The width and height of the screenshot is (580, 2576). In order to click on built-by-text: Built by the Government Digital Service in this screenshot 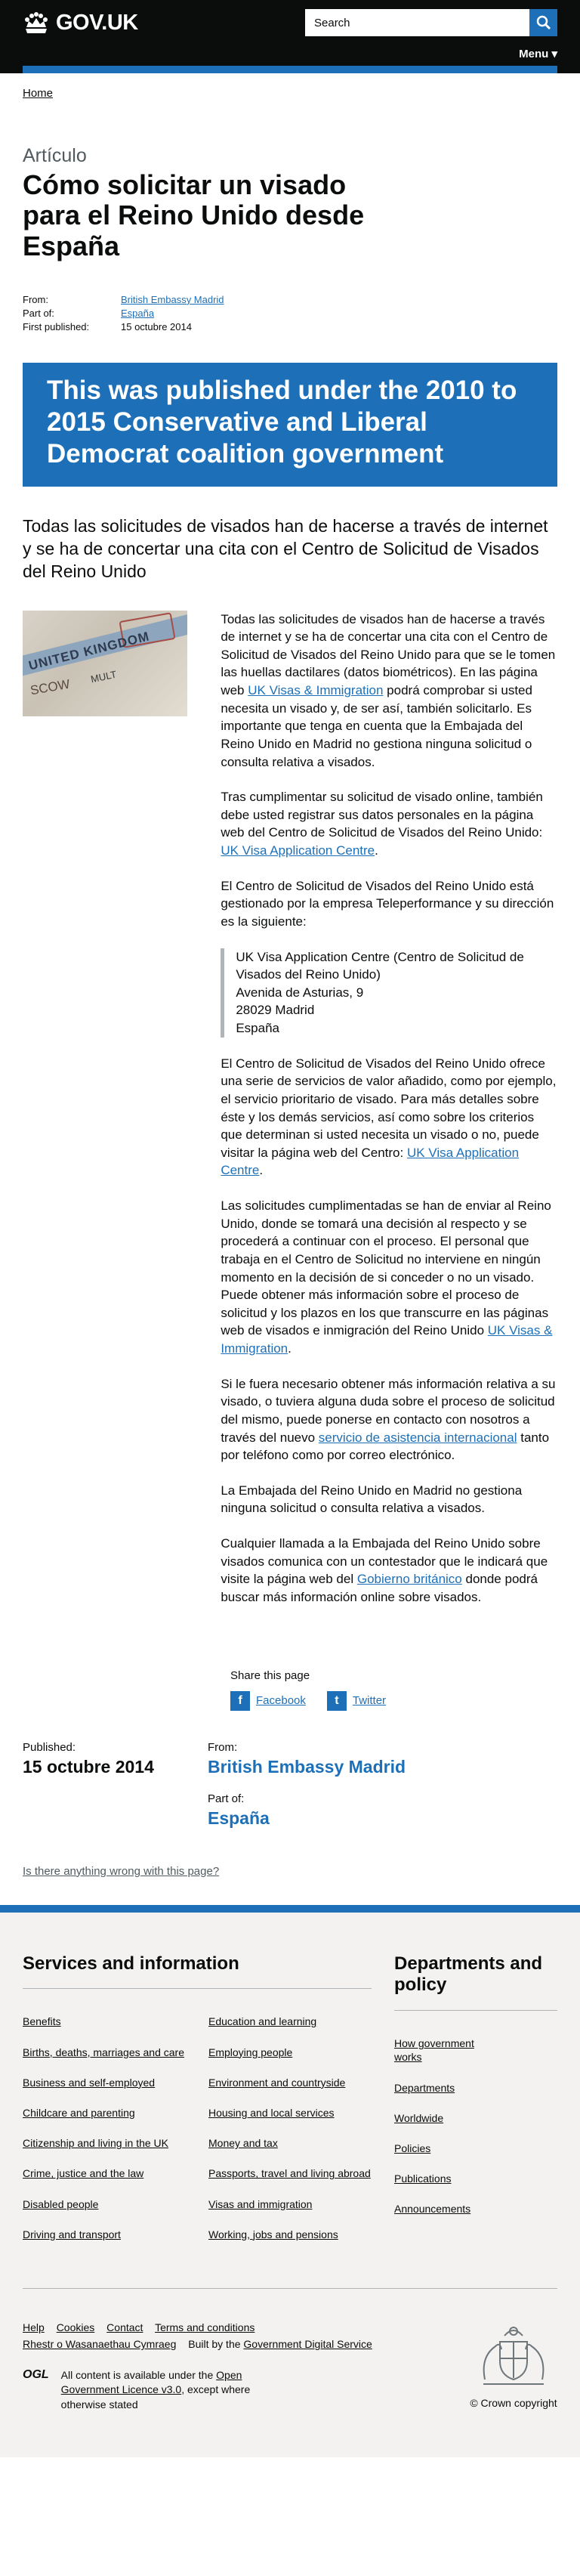, I will do `click(280, 2344)`.